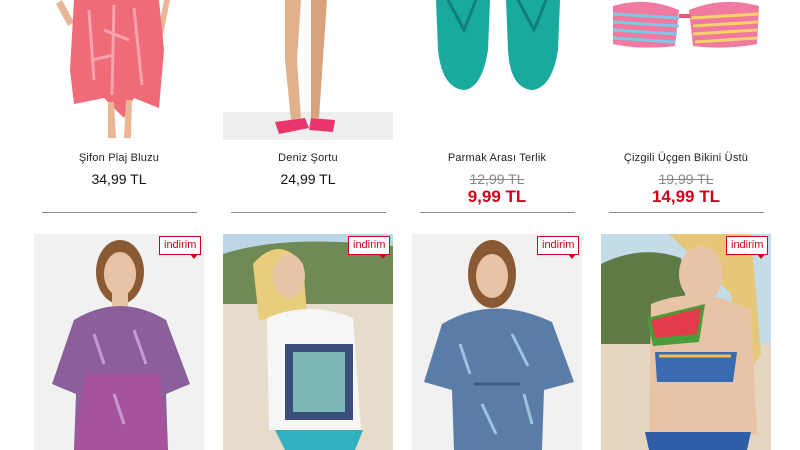 This screenshot has width=800, height=450. What do you see at coordinates (686, 196) in the screenshot?
I see `sale-price: 14,99 TL` at bounding box center [686, 196].